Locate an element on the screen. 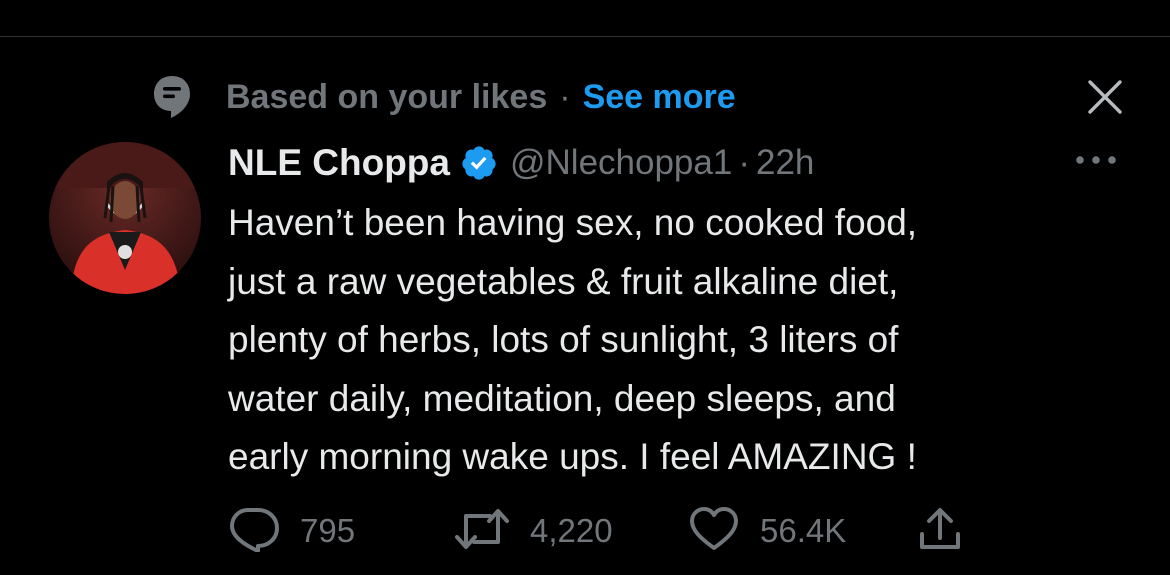 This screenshot has height=575, width=1170. avatar is located at coordinates (125, 218).